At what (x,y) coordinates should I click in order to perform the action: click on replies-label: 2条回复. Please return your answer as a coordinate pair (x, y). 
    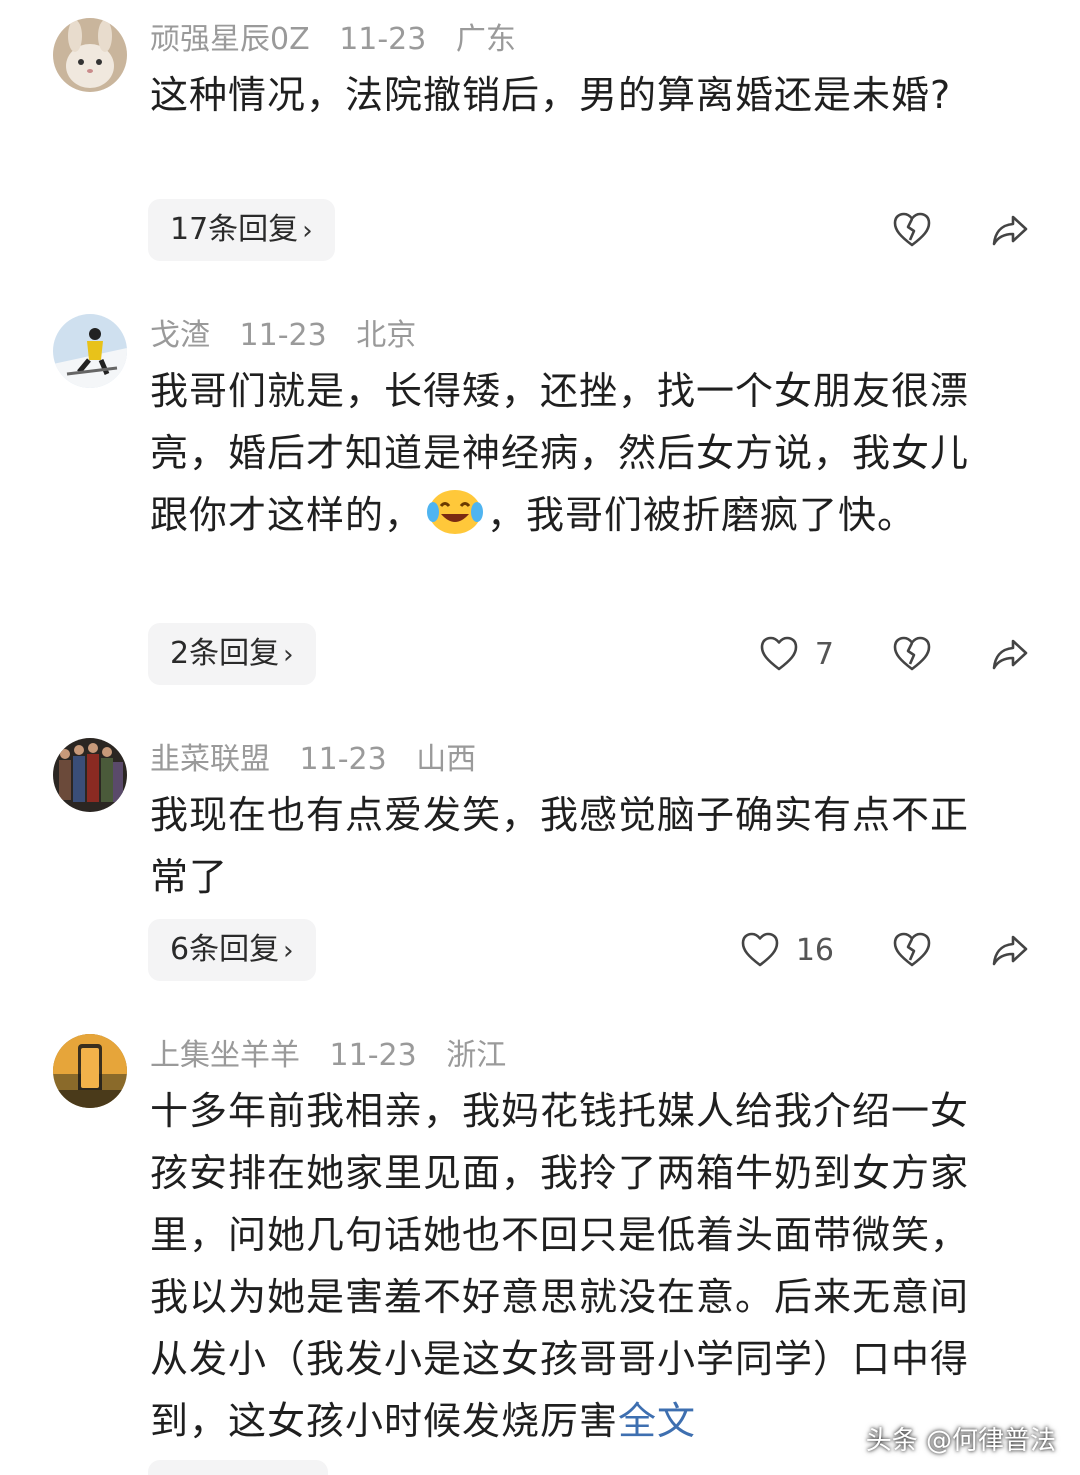
    Looking at the image, I should click on (225, 653).